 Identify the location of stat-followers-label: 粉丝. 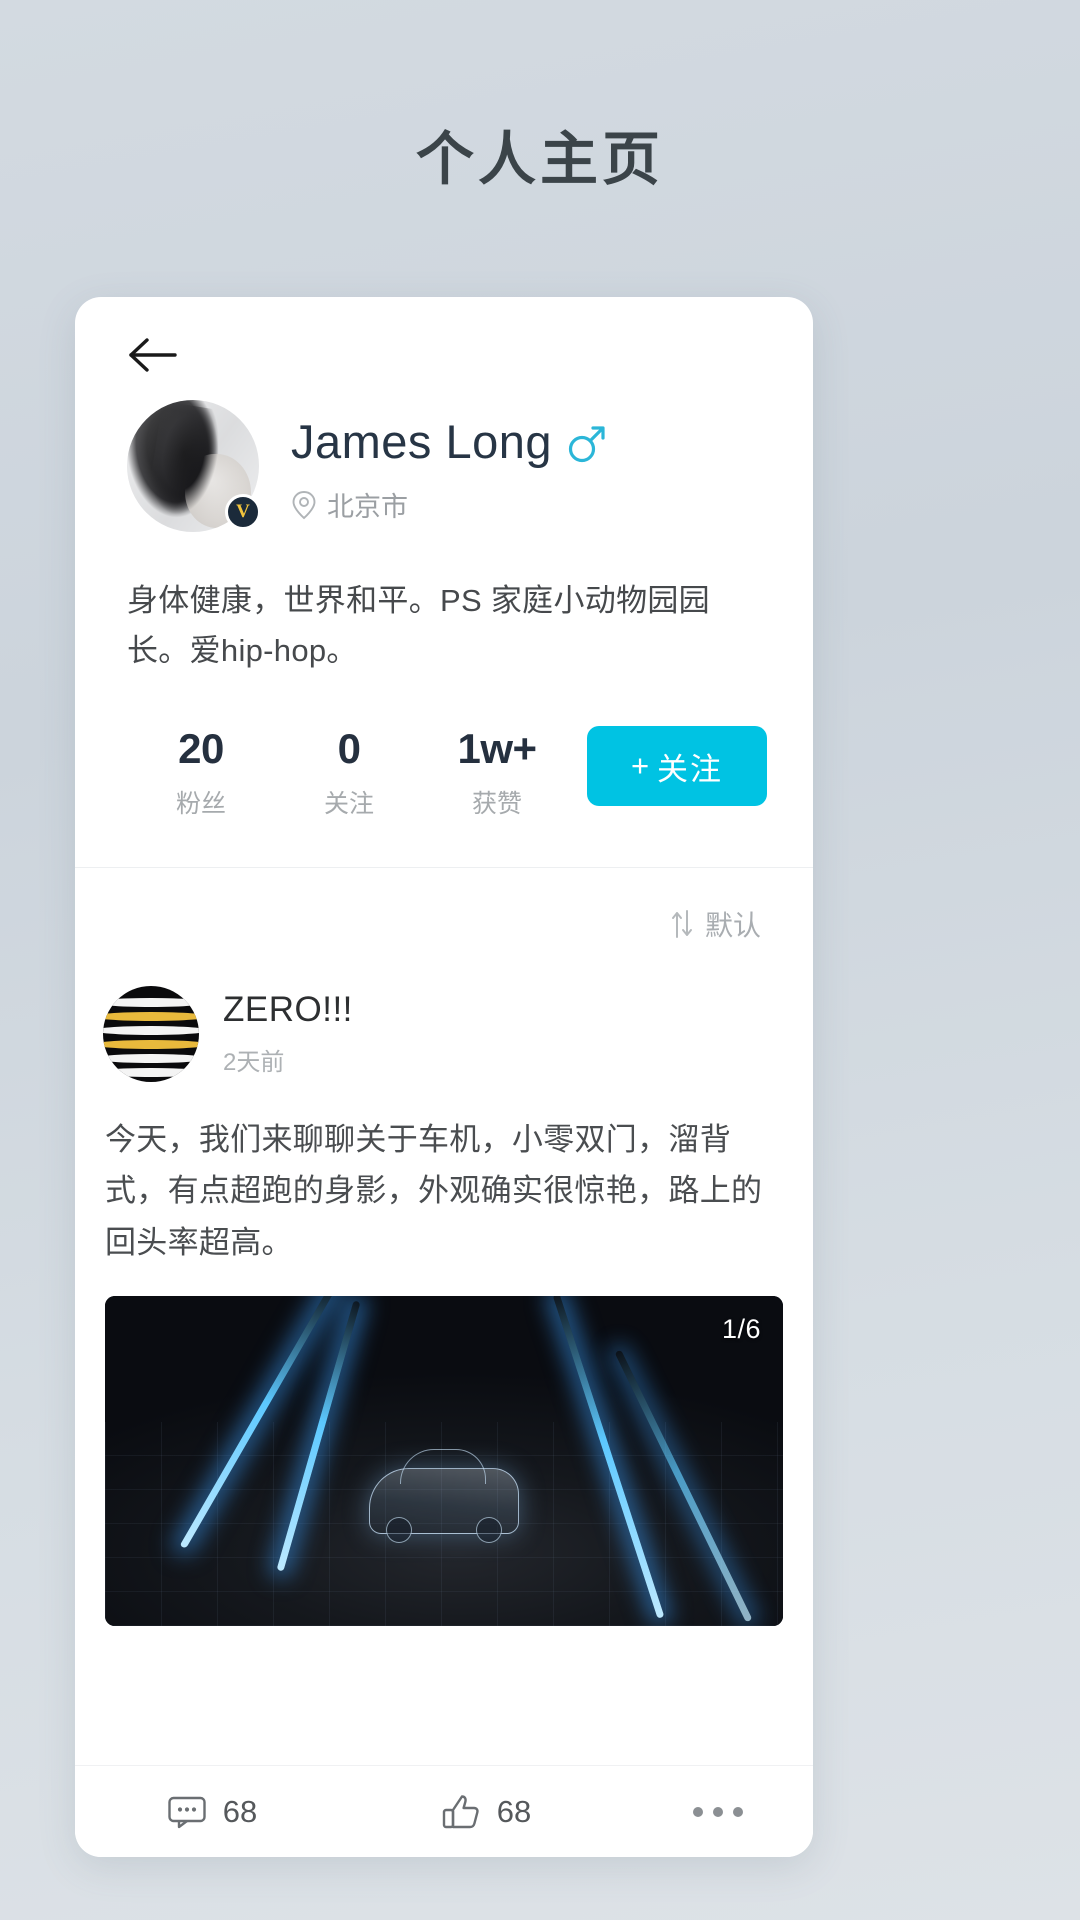
(200, 803).